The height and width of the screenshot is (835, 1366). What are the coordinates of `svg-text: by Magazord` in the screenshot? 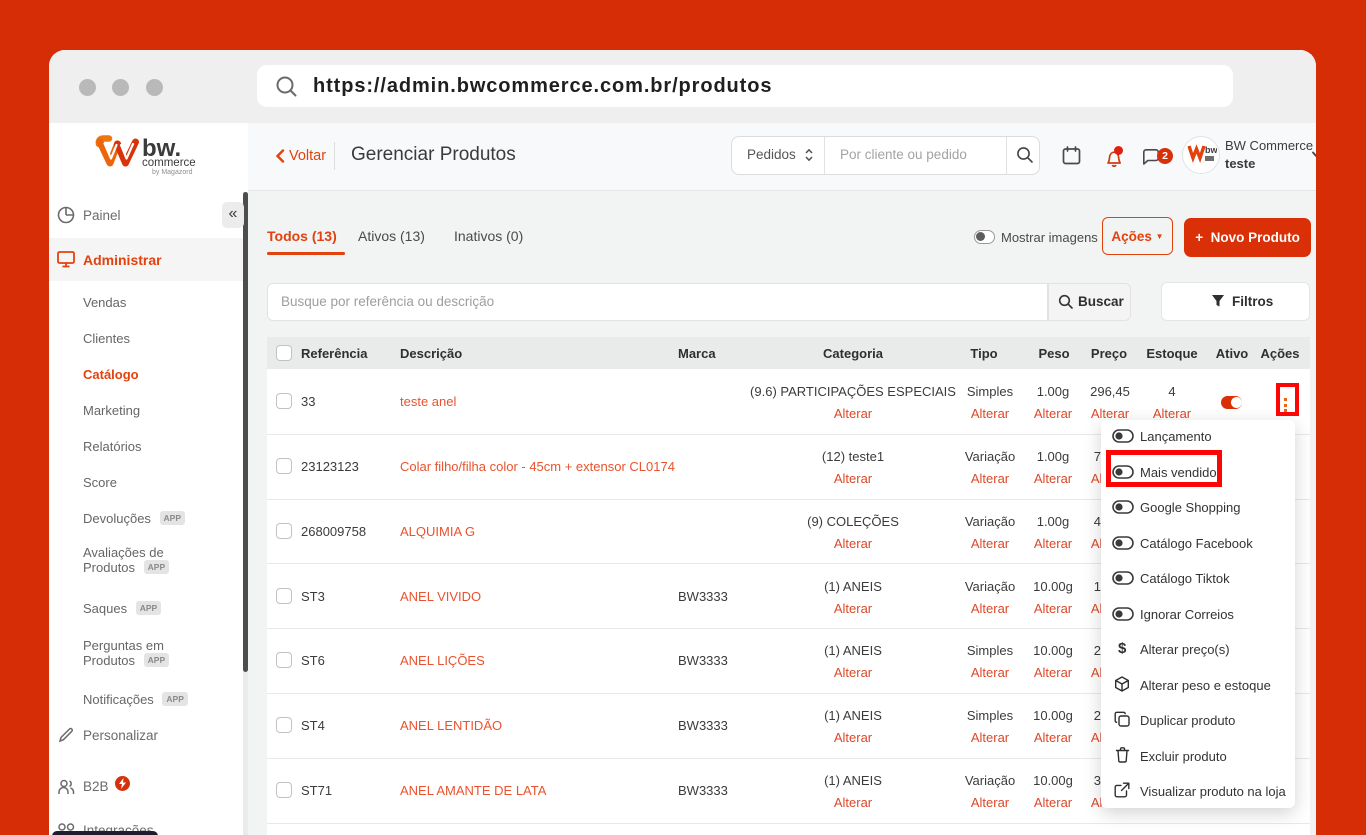 It's located at (172, 172).